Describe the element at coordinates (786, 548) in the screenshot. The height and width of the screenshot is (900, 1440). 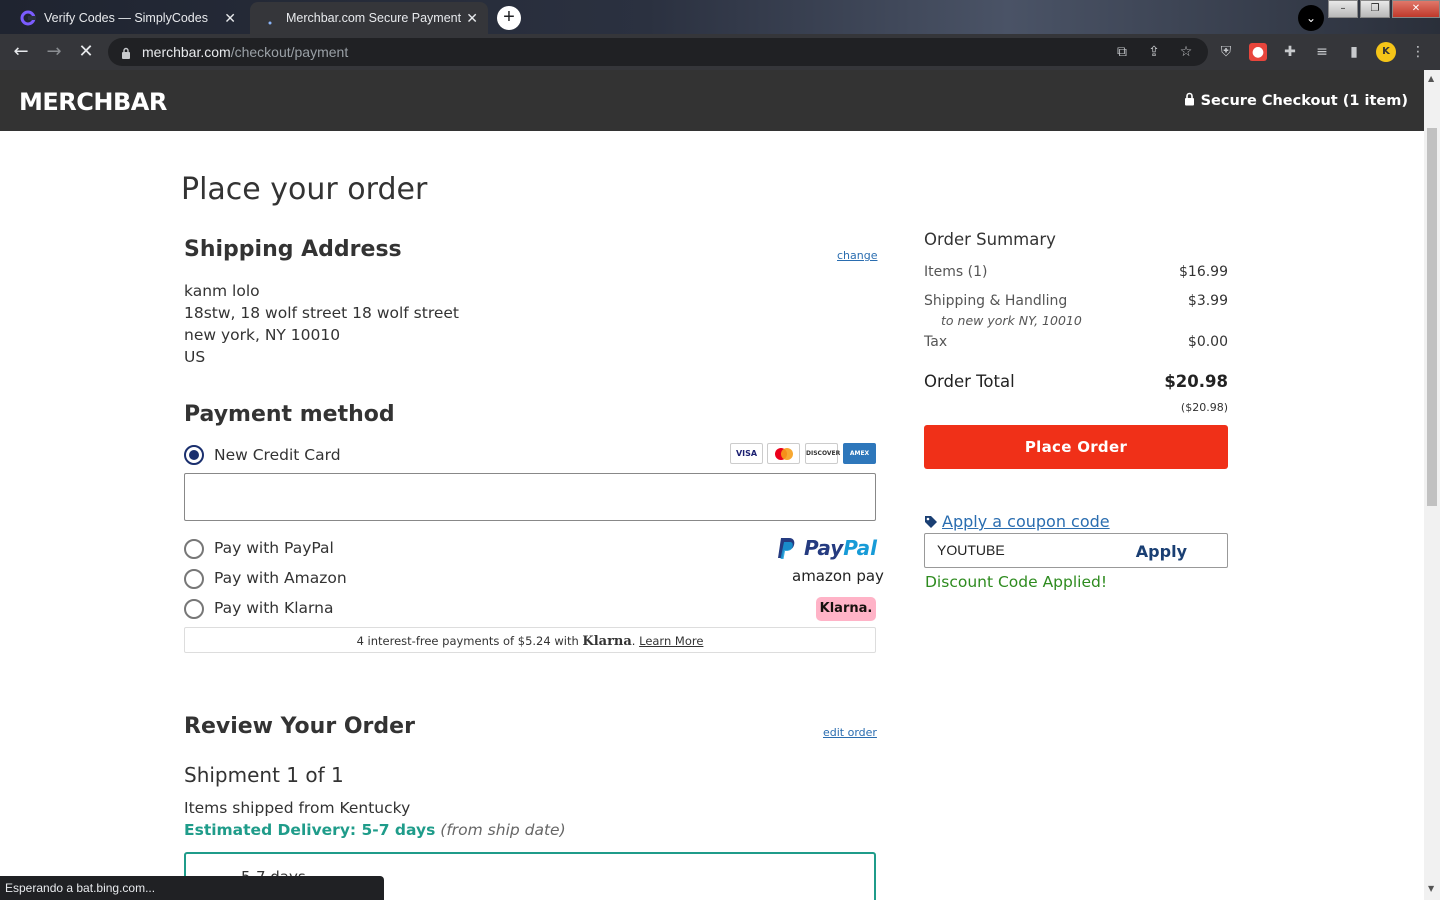
I see `paypal-icon` at that location.